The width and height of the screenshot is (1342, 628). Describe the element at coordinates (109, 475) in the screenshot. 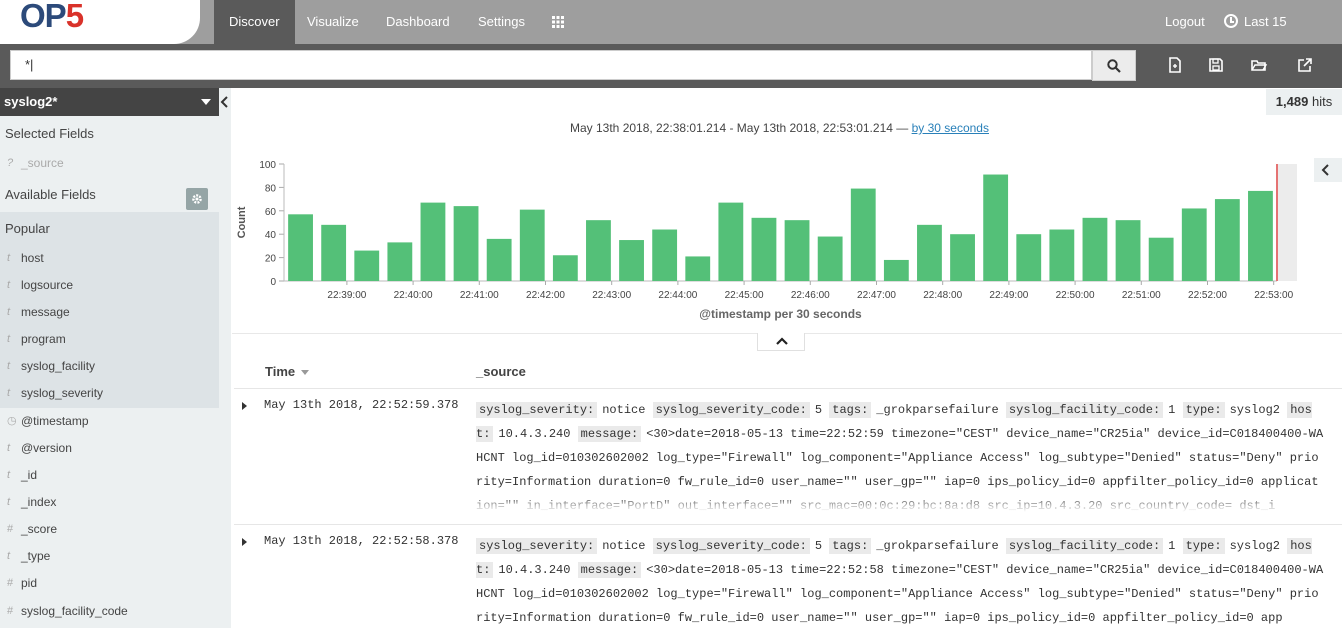

I see `field-id: t _id` at that location.